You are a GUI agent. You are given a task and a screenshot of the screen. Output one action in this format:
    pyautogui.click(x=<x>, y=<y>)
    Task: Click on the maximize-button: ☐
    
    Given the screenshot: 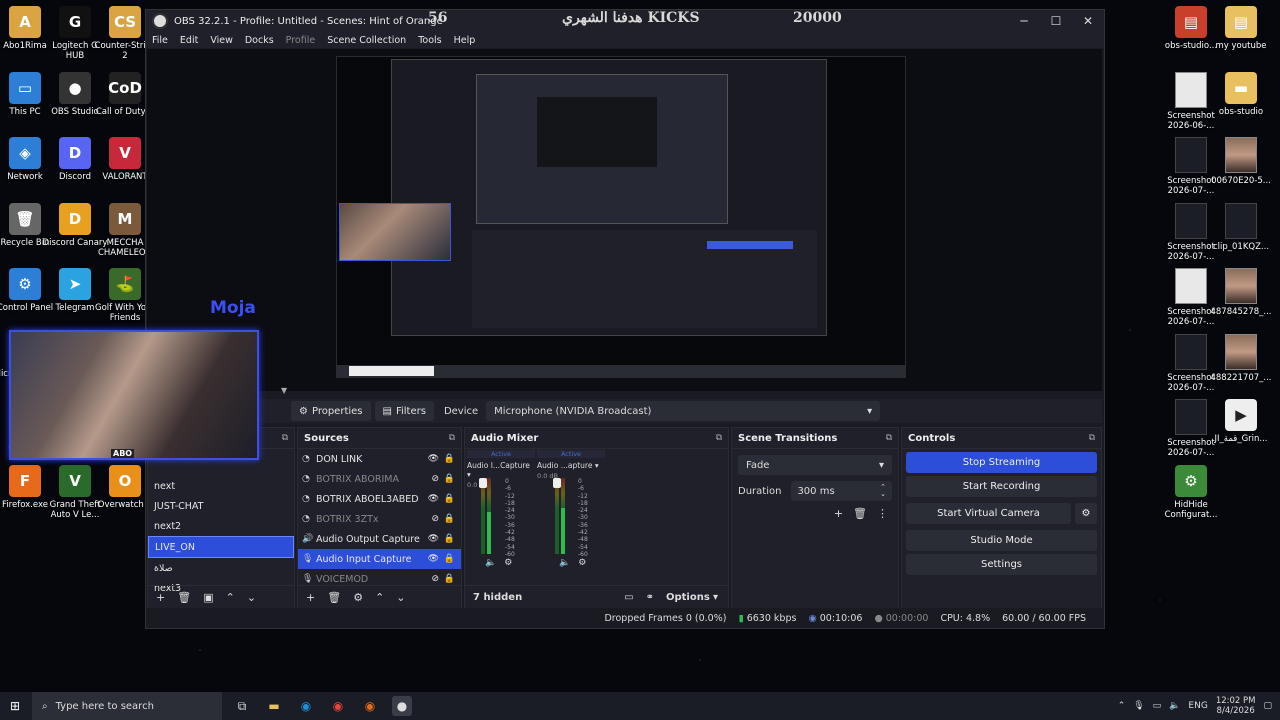 What is the action you would take?
    pyautogui.click(x=1056, y=21)
    